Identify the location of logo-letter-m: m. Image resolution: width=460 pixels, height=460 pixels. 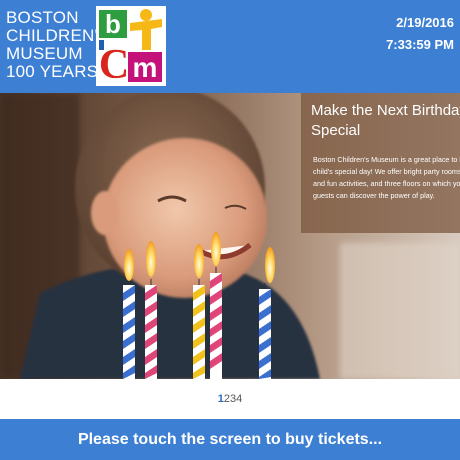
(145, 67).